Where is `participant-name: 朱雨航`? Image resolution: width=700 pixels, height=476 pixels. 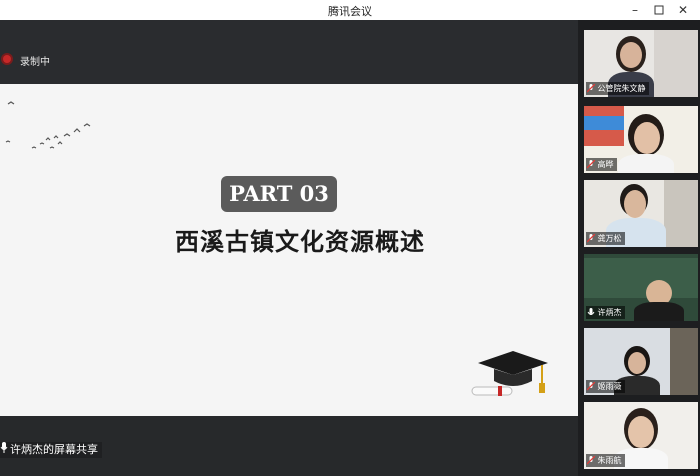
participant-name: 朱雨航 is located at coordinates (605, 460).